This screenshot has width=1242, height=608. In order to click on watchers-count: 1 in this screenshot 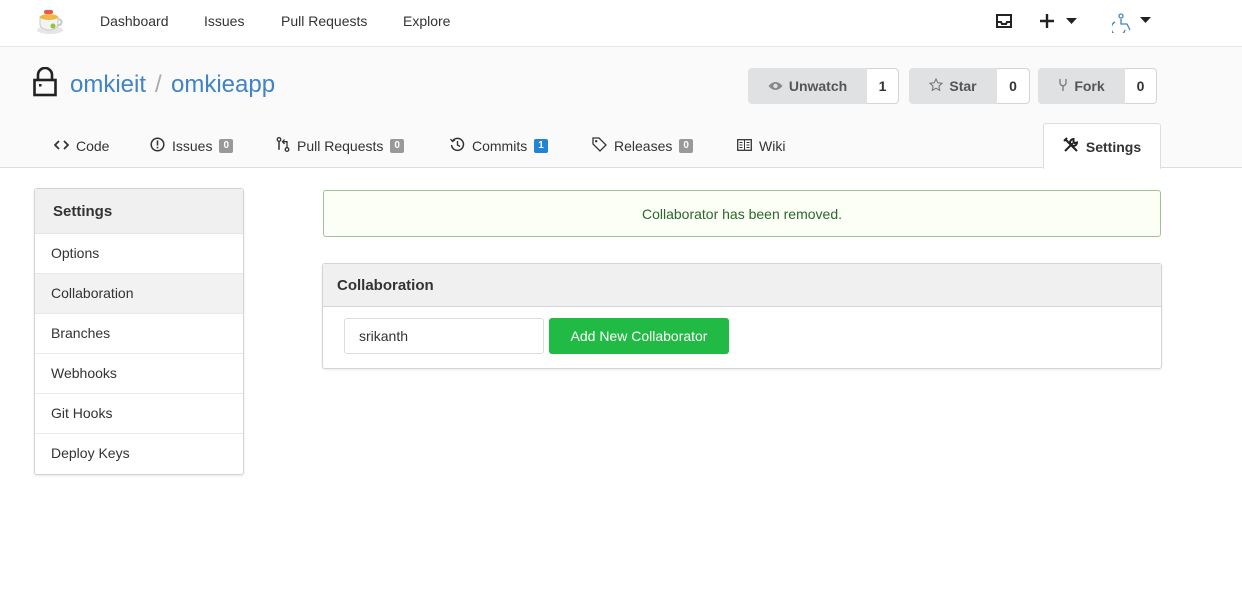, I will do `click(883, 86)`.